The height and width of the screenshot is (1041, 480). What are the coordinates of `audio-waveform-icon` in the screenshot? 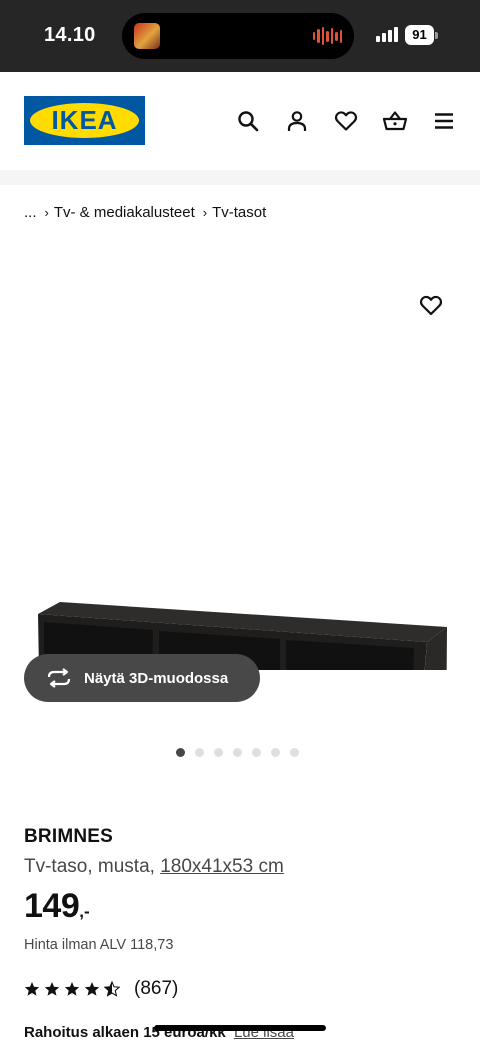 It's located at (327, 36).